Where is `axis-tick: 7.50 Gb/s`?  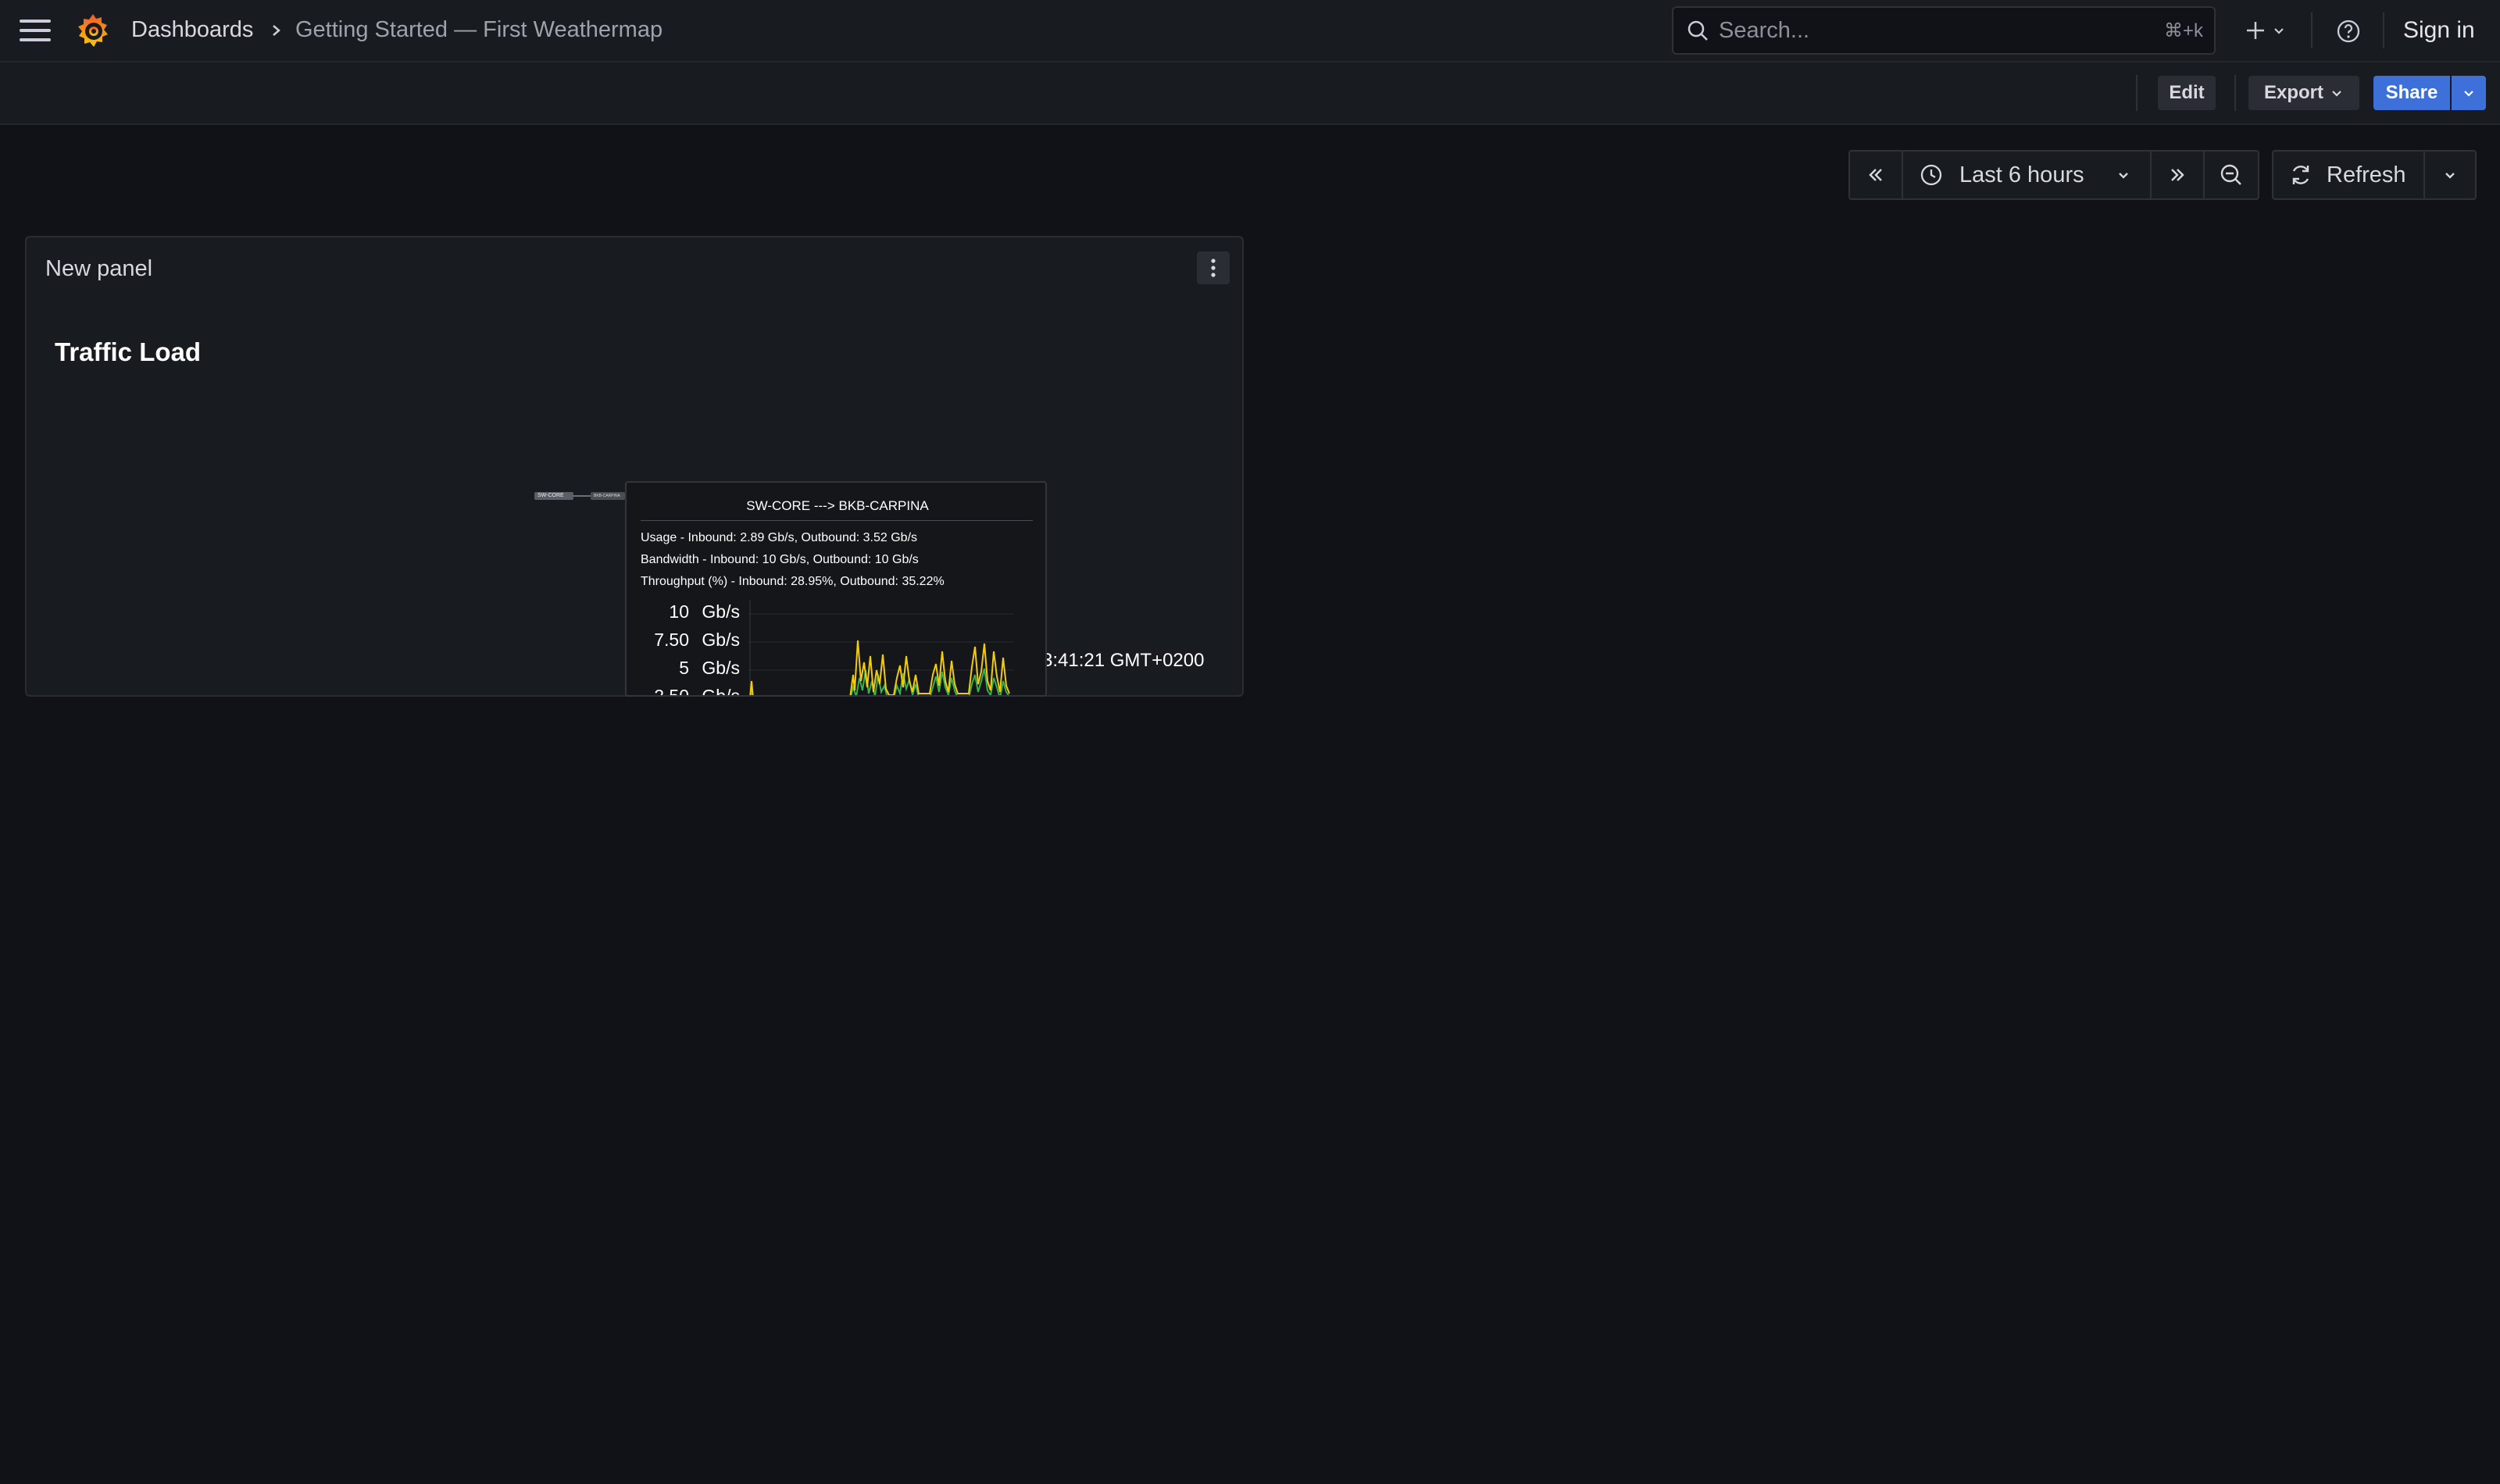 axis-tick: 7.50 Gb/s is located at coordinates (684, 640).